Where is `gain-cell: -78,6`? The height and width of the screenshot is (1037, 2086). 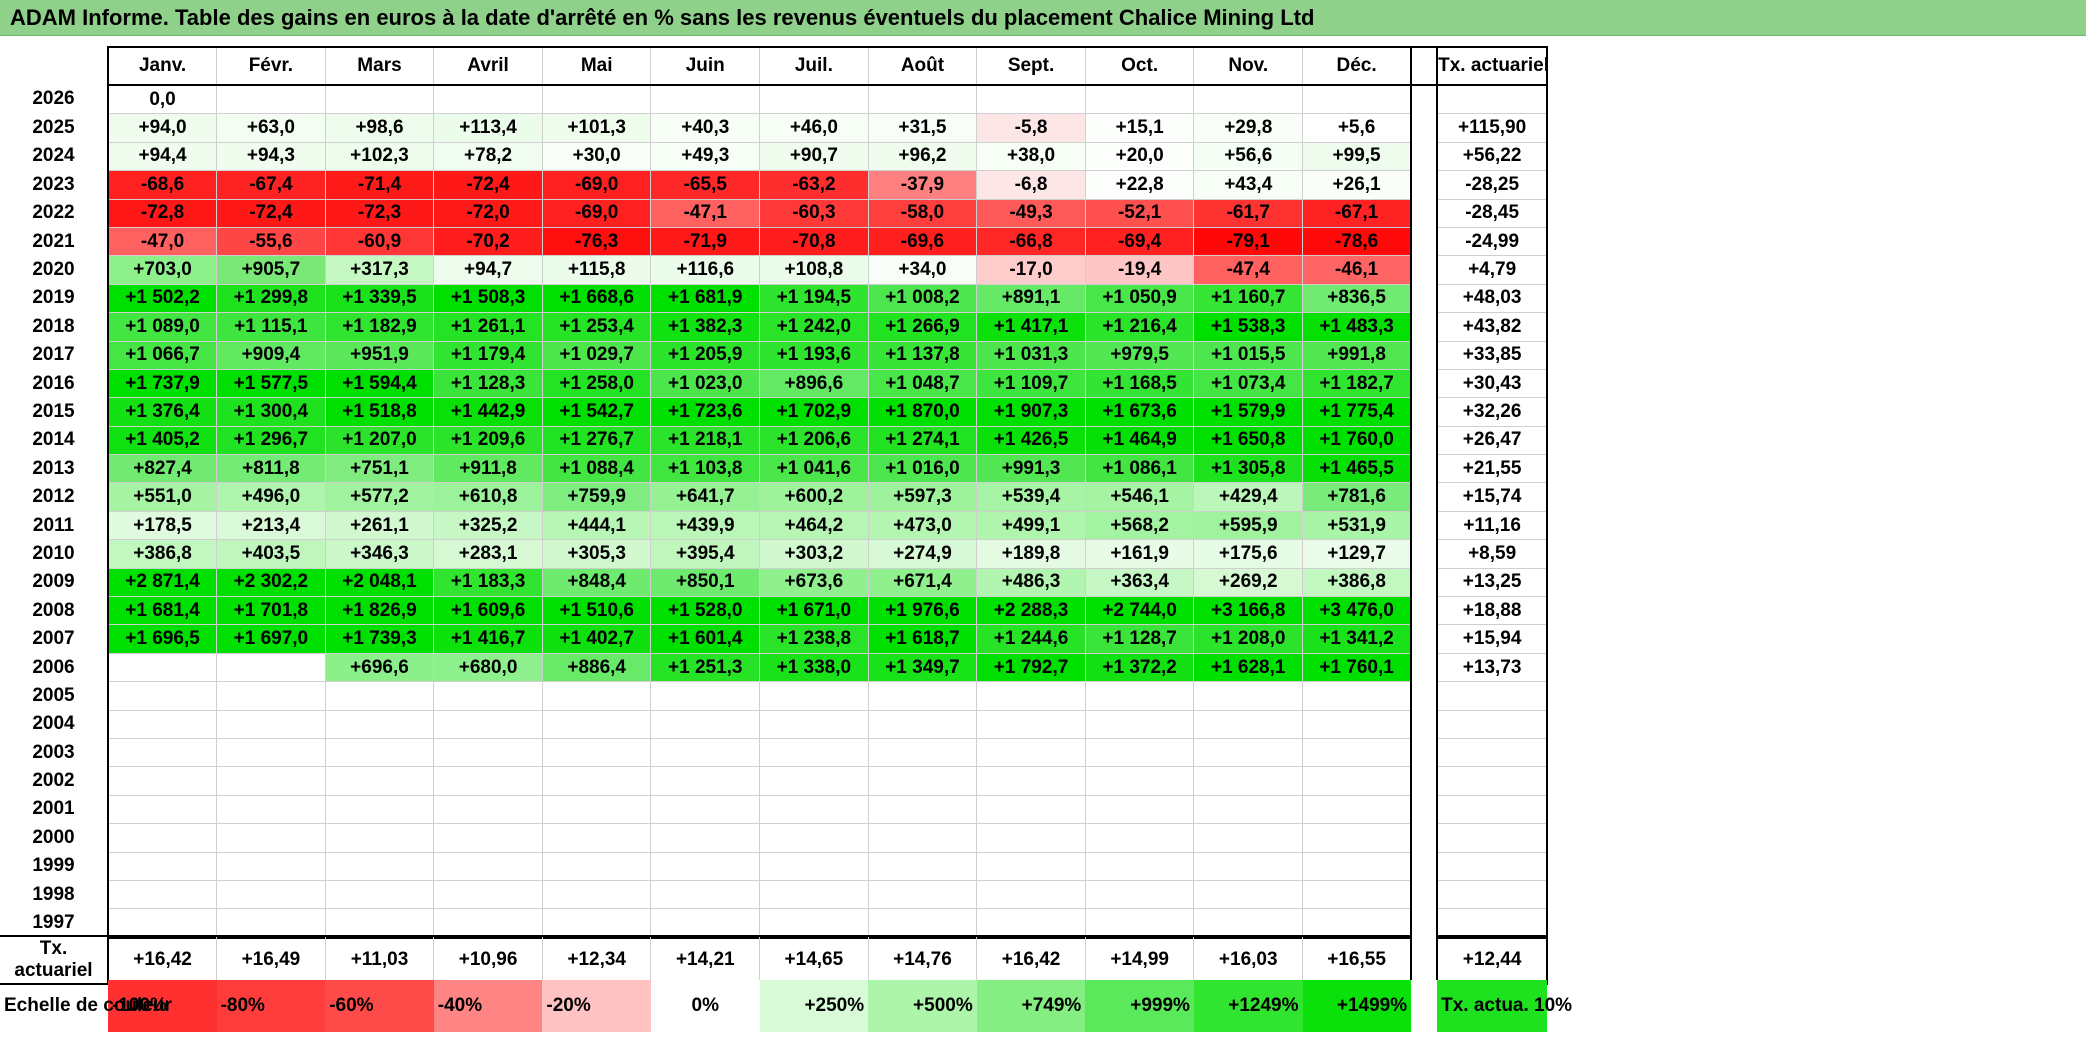
gain-cell: -78,6 is located at coordinates (1357, 241).